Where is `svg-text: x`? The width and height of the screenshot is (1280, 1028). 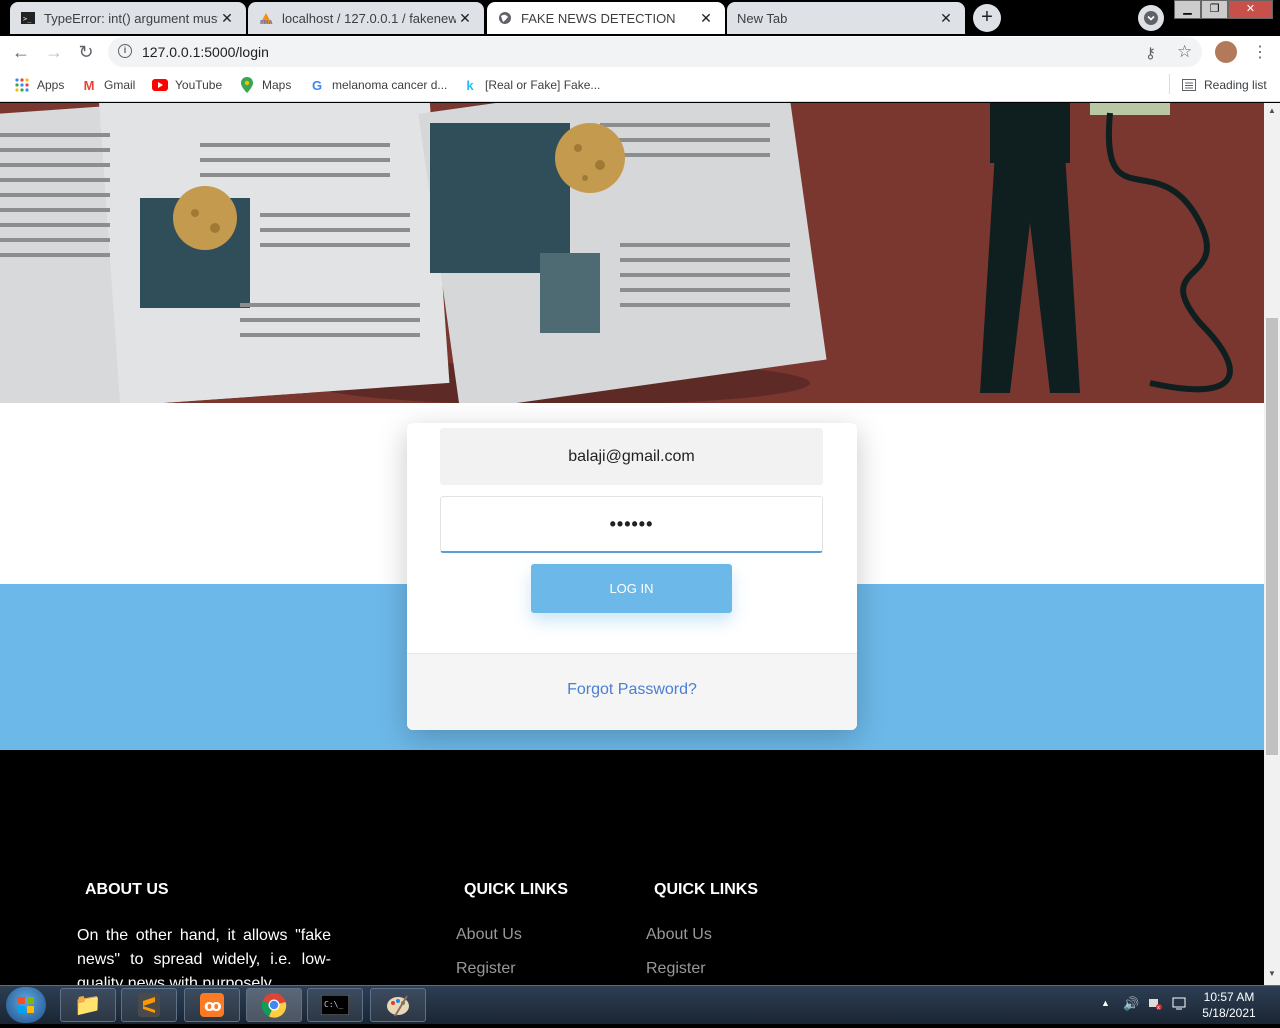
svg-text: x is located at coordinates (1158, 1007).